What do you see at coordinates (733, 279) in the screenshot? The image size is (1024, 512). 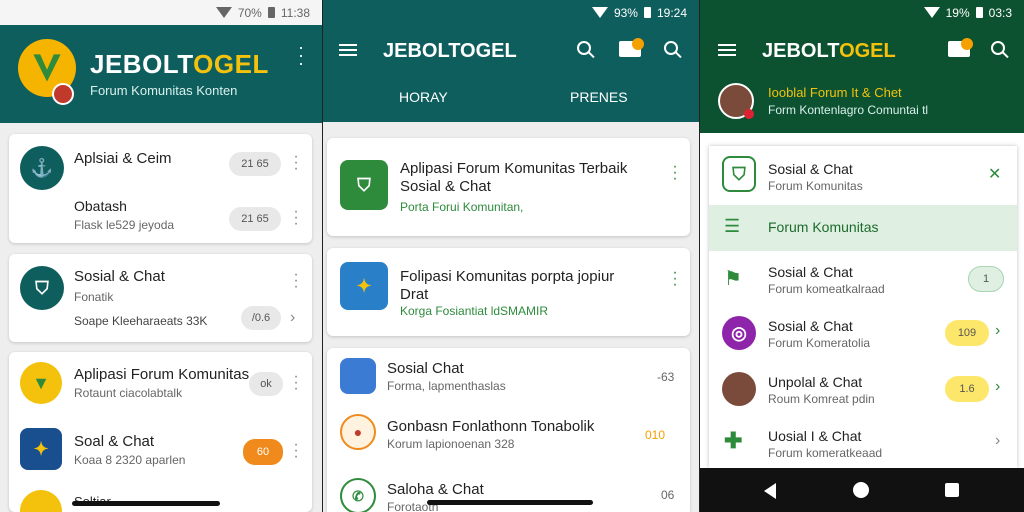 I see `flag-icon: ⚑` at bounding box center [733, 279].